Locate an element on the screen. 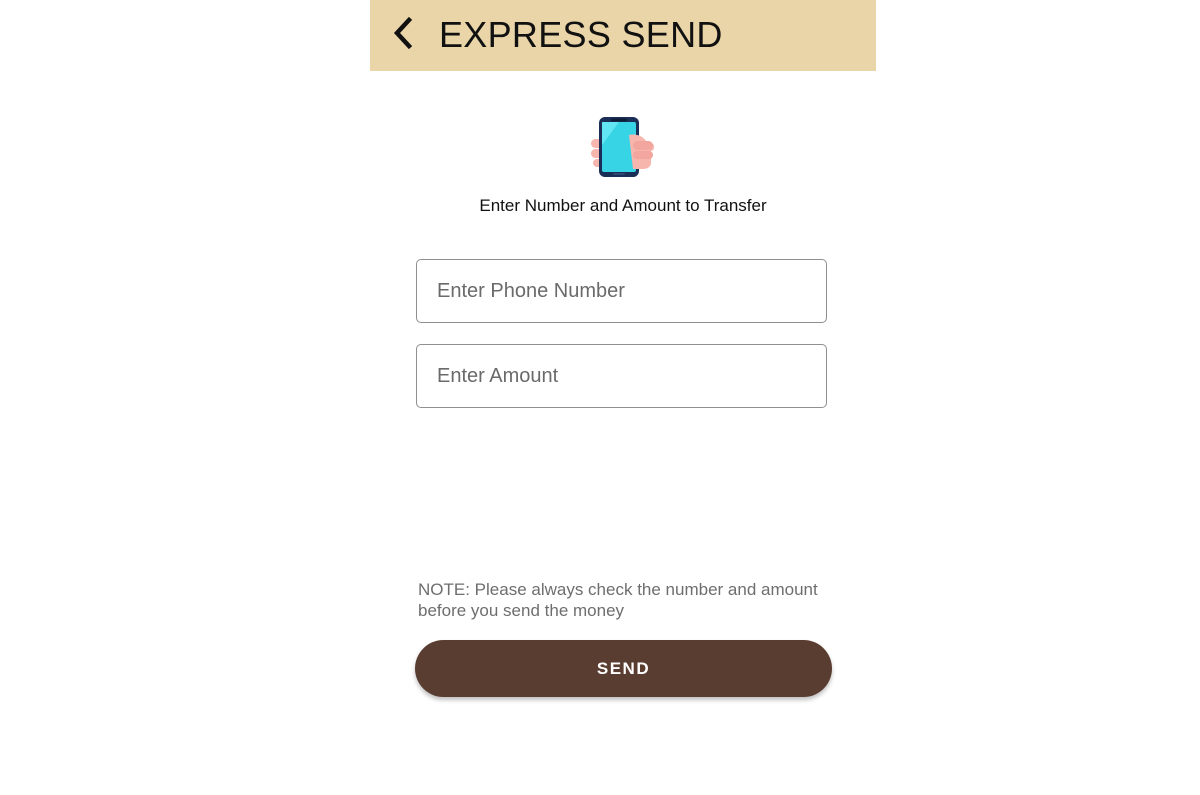 The image size is (1200, 795). amount-field is located at coordinates (621, 376).